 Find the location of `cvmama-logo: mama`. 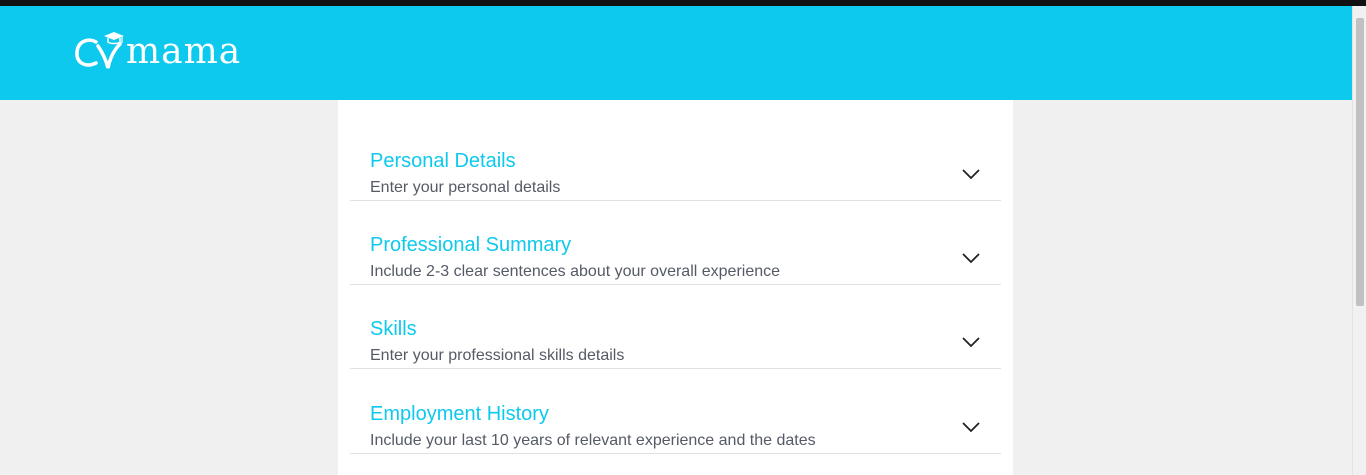

cvmama-logo: mama is located at coordinates (157, 52).